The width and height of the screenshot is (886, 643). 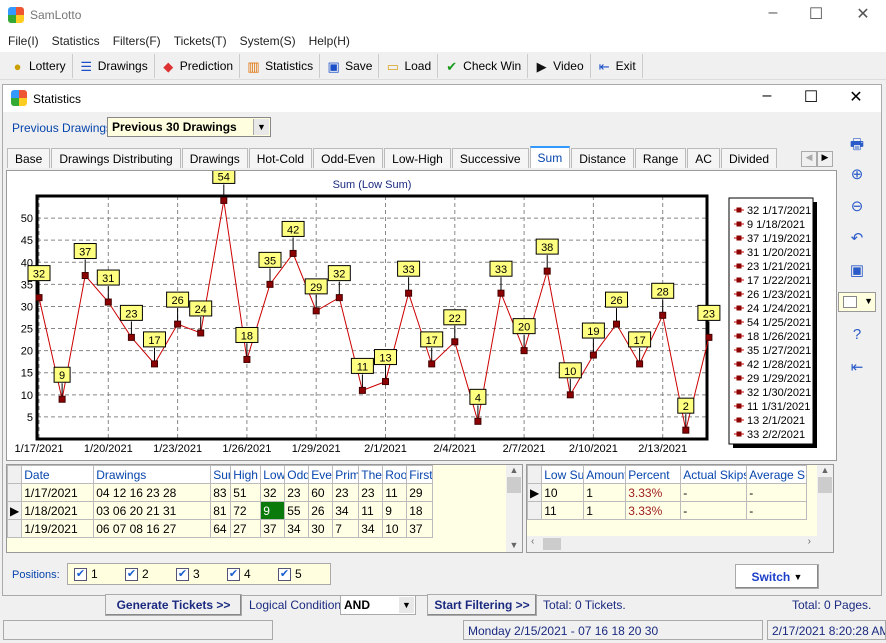 I want to click on tab-sum: Sum, so click(x=550, y=157).